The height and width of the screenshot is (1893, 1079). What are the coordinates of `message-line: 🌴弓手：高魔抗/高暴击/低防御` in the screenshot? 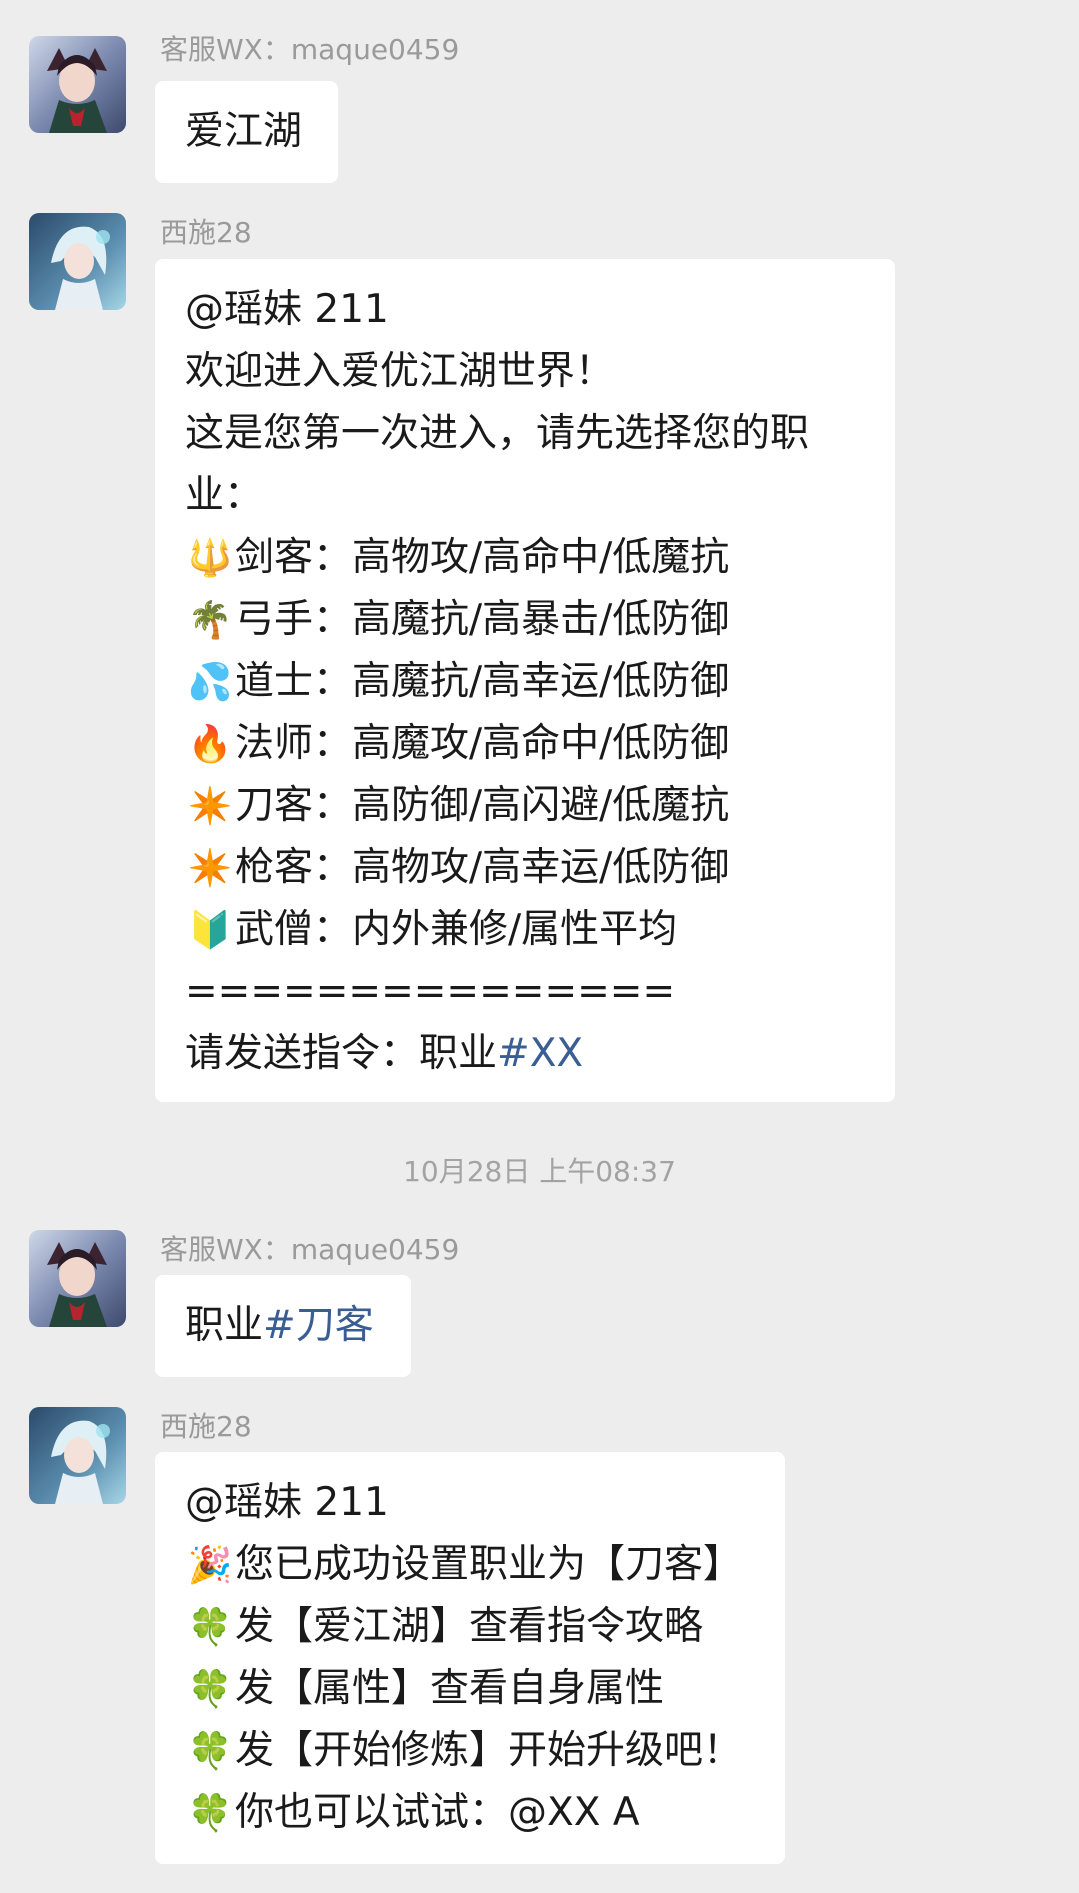 It's located at (525, 620).